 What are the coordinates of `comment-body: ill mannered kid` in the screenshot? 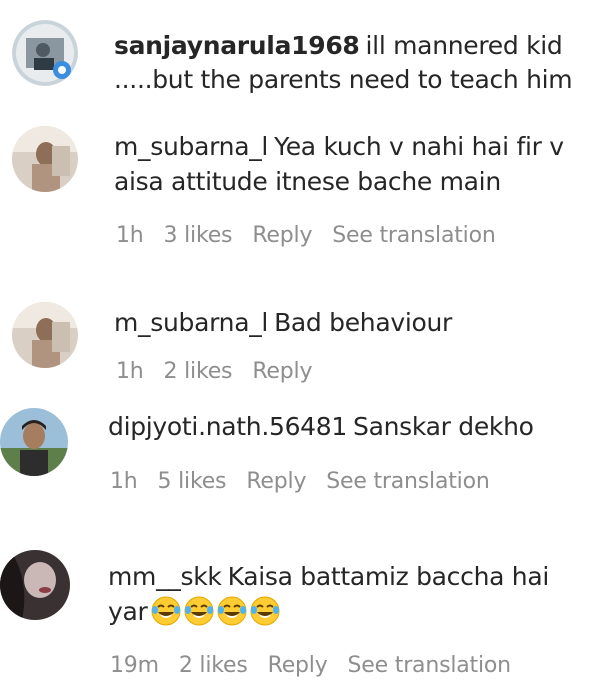 It's located at (464, 45).